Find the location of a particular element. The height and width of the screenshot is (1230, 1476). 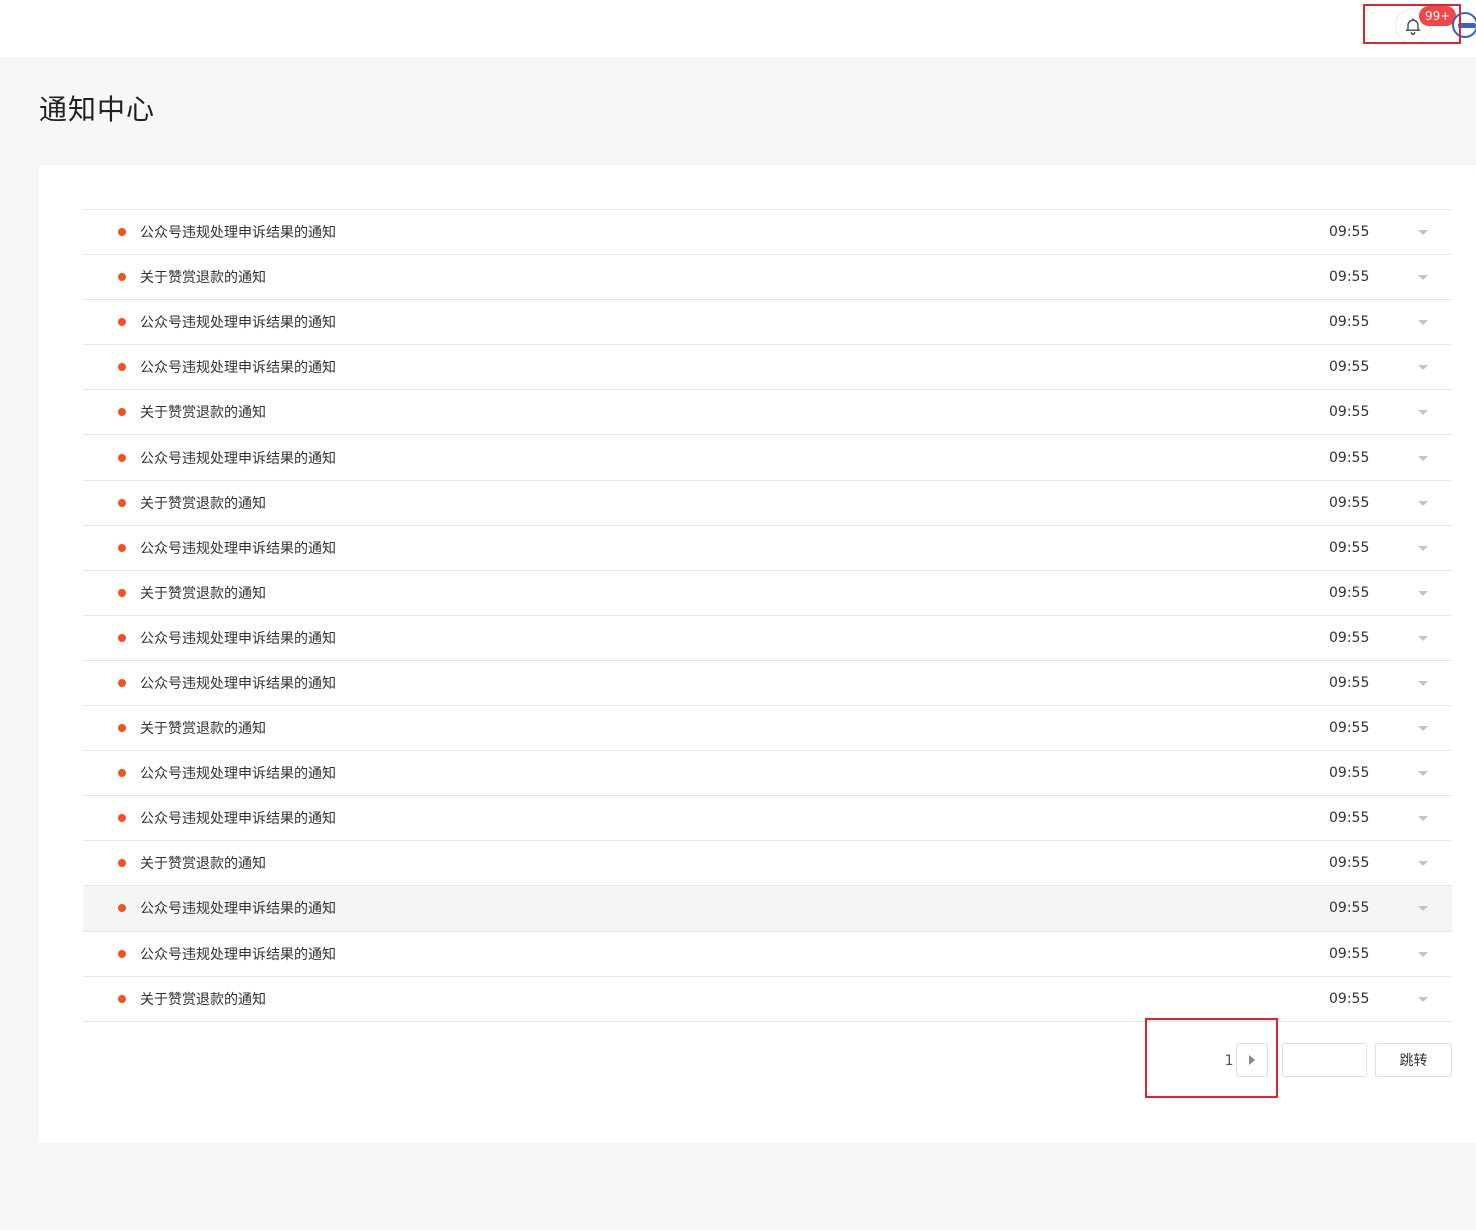

highlight-box-notifications is located at coordinates (1412, 24).